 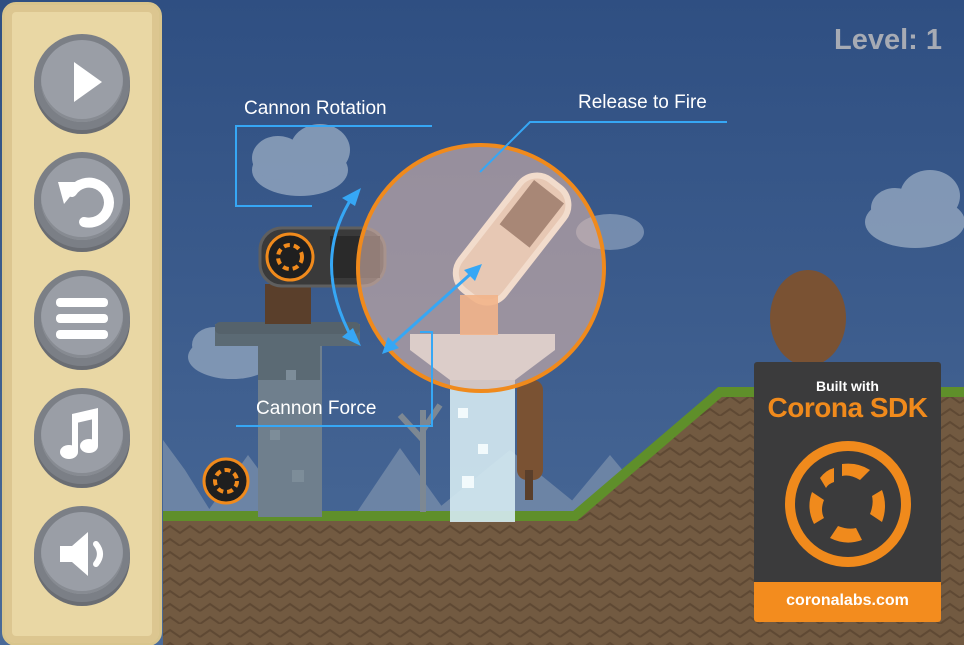 I want to click on speaker-icon, so click(x=81, y=554).